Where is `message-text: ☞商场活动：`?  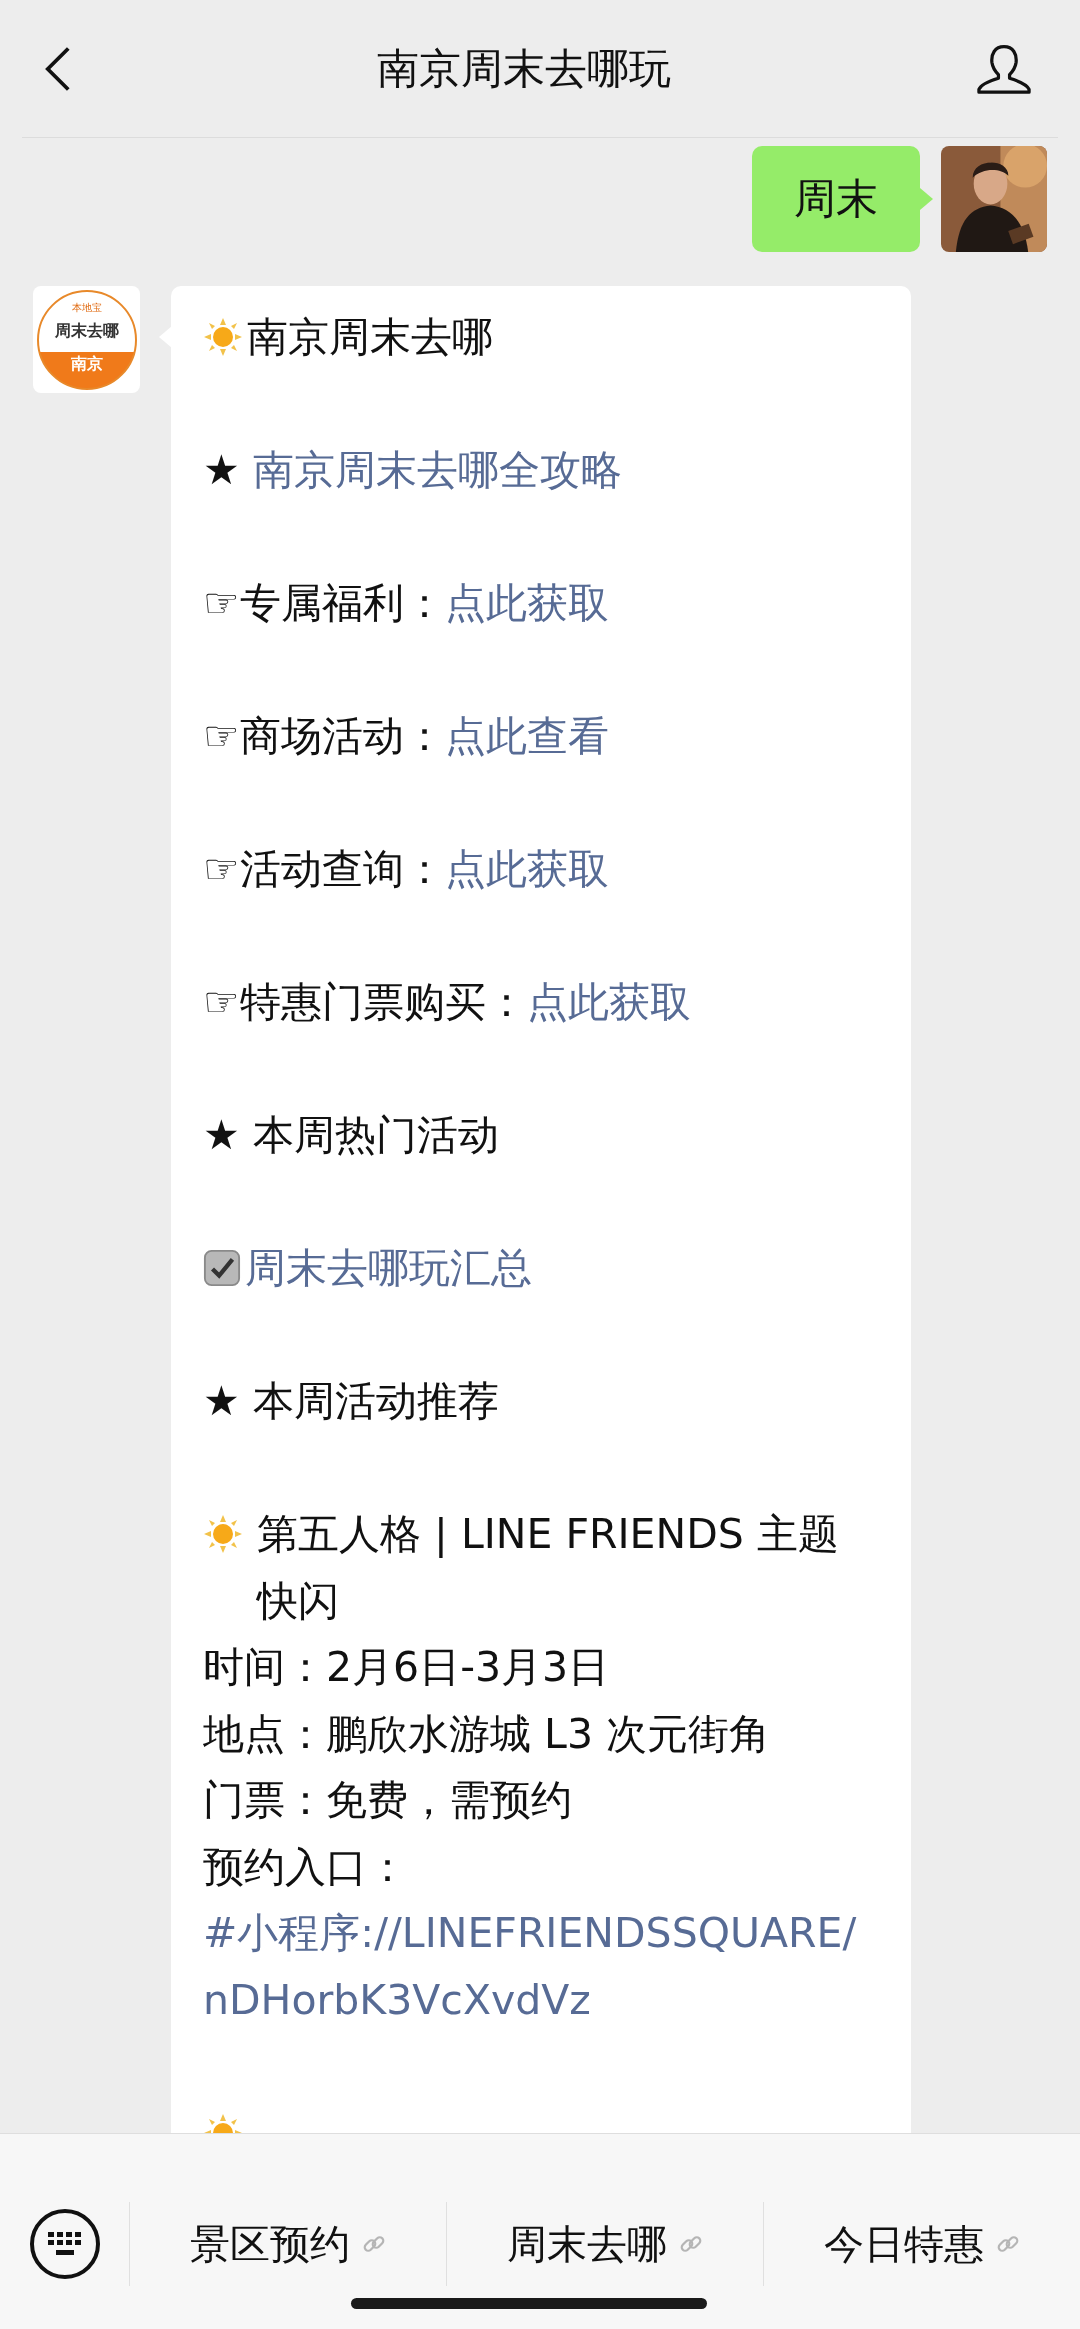
message-text: ☞商场活动： is located at coordinates (324, 736).